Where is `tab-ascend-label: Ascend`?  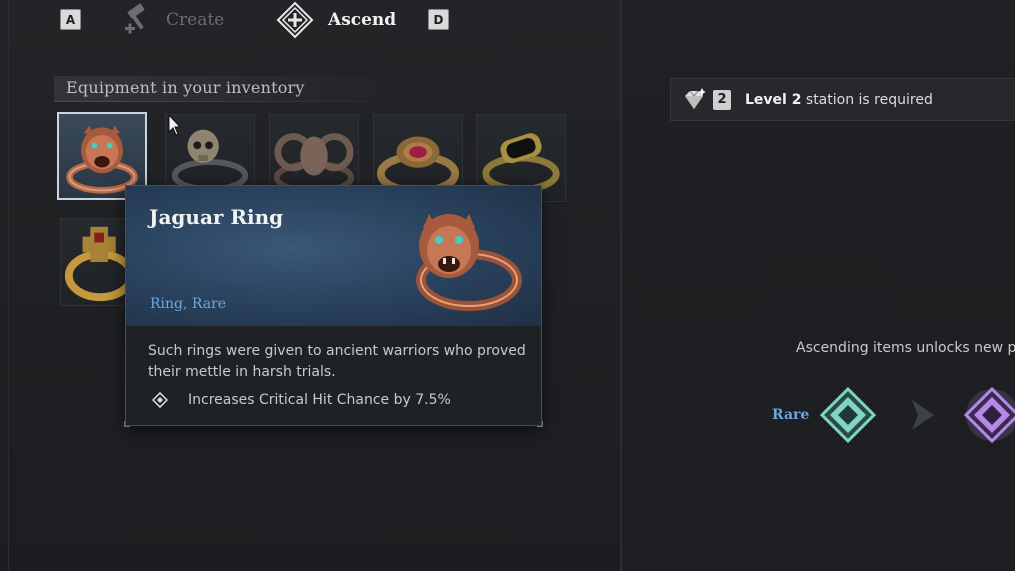 tab-ascend-label: Ascend is located at coordinates (362, 20).